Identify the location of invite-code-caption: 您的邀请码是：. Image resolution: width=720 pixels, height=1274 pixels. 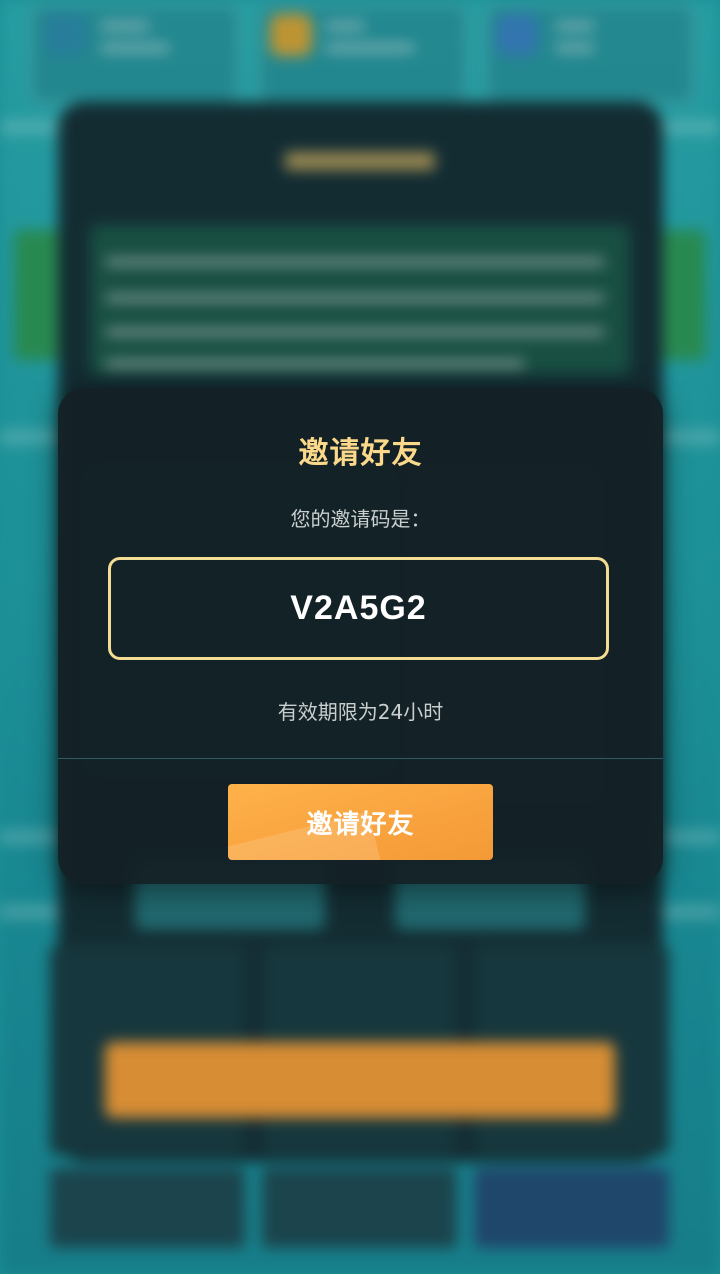
(360, 519).